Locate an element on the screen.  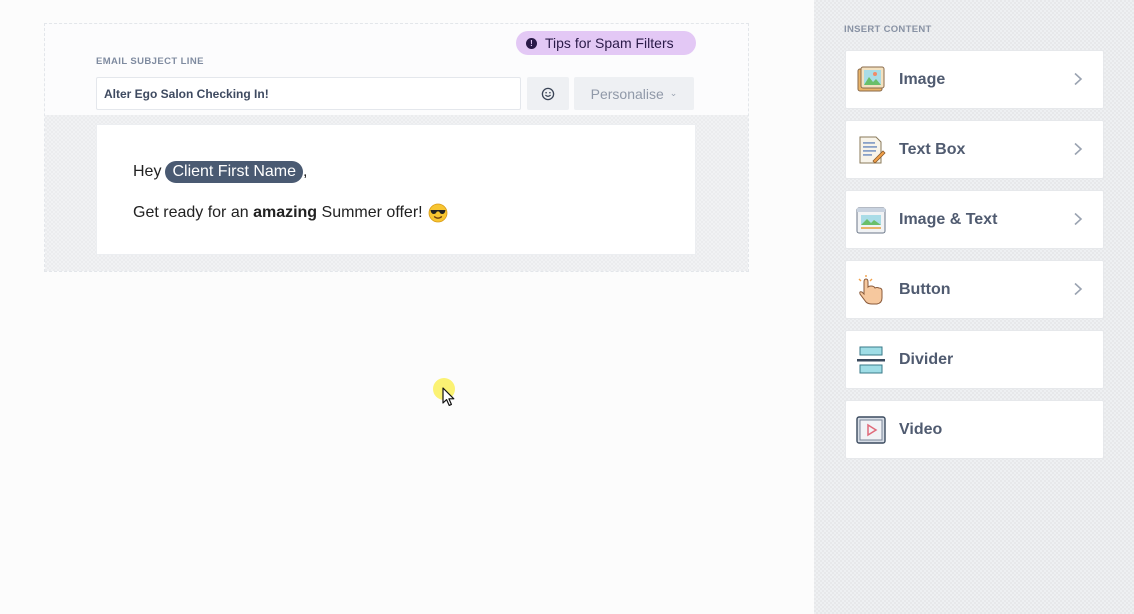
spam-tips-label: Tips for Spam Filters is located at coordinates (609, 43).